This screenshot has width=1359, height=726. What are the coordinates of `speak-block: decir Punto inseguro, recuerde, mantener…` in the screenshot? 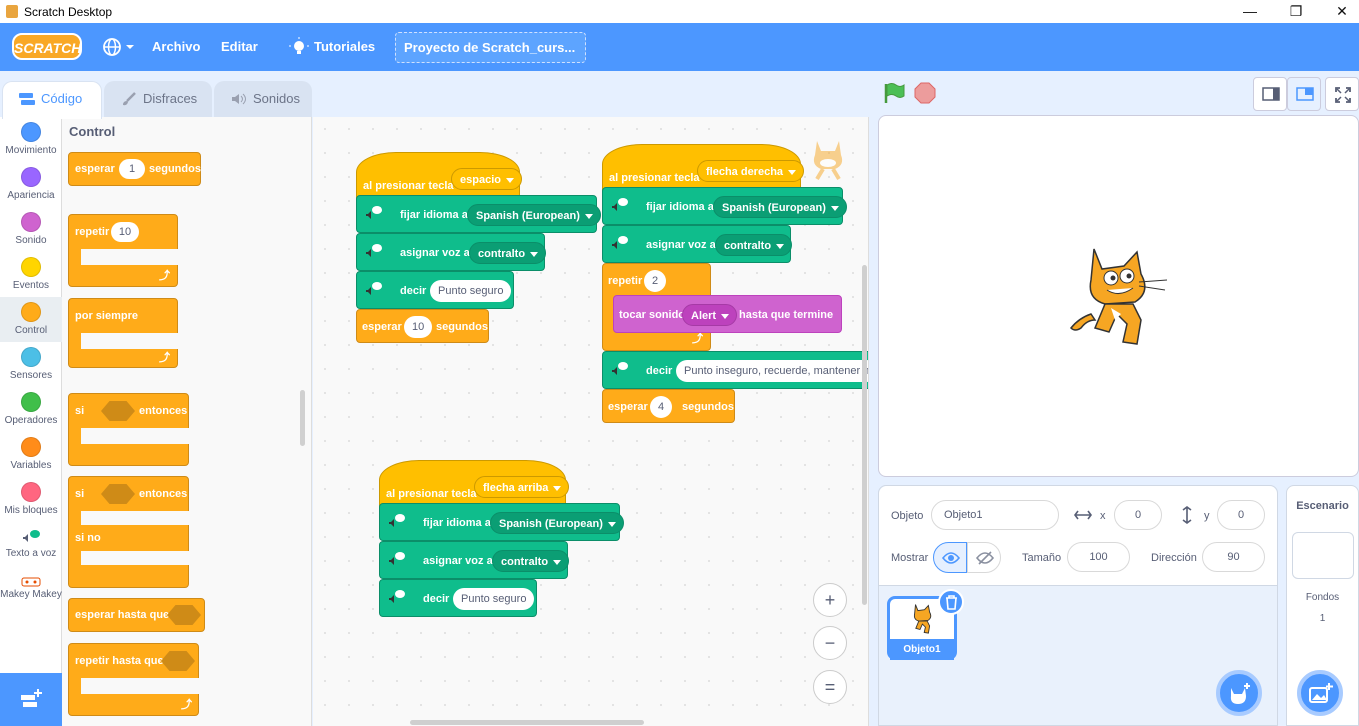 It's located at (735, 370).